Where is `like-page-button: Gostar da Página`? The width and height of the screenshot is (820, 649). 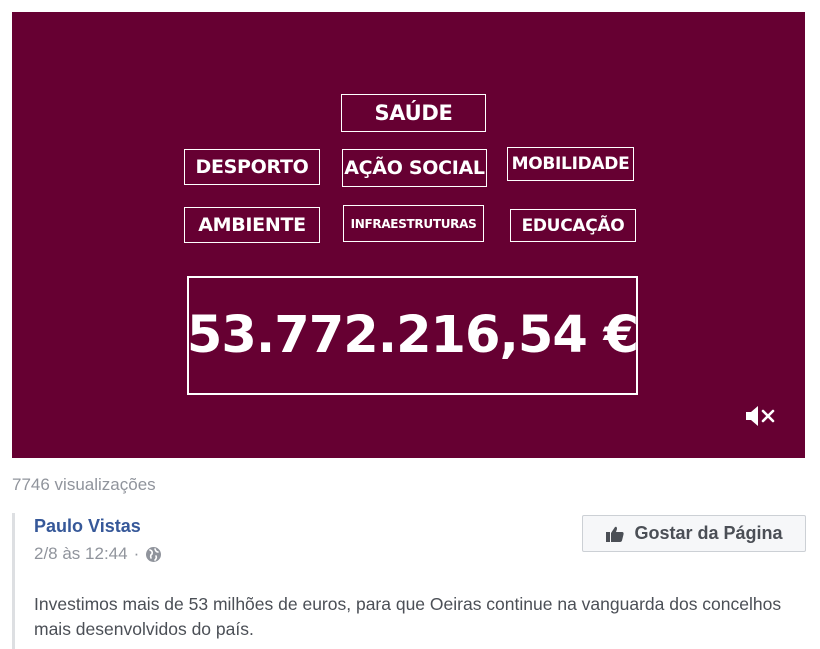
like-page-button: Gostar da Página is located at coordinates (694, 533).